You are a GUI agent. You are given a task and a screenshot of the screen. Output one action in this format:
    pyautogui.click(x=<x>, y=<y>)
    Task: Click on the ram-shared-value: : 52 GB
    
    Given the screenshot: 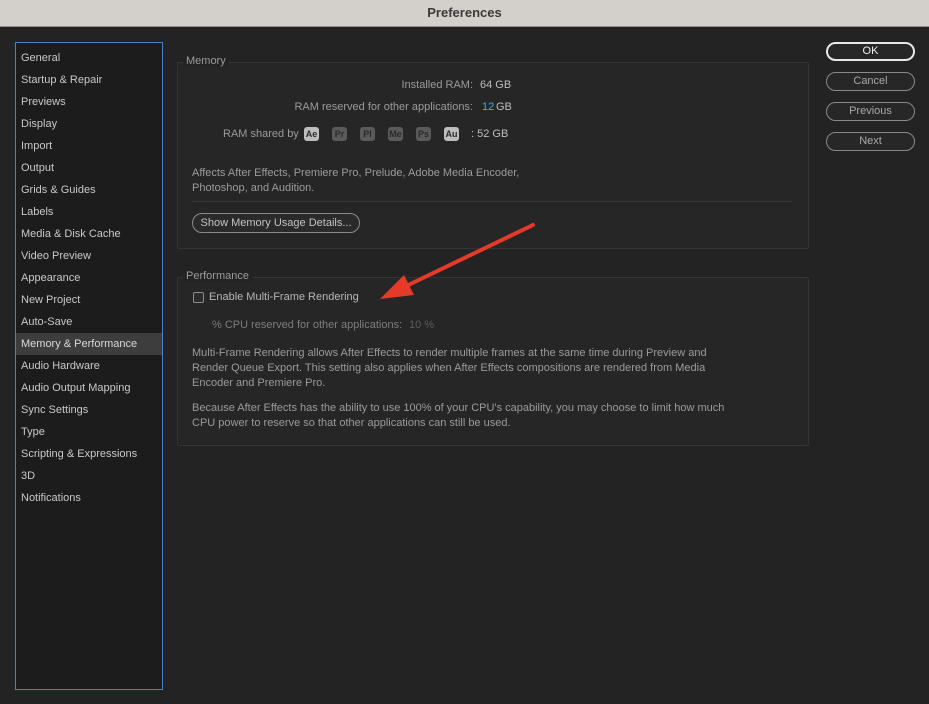 What is the action you would take?
    pyautogui.click(x=490, y=134)
    